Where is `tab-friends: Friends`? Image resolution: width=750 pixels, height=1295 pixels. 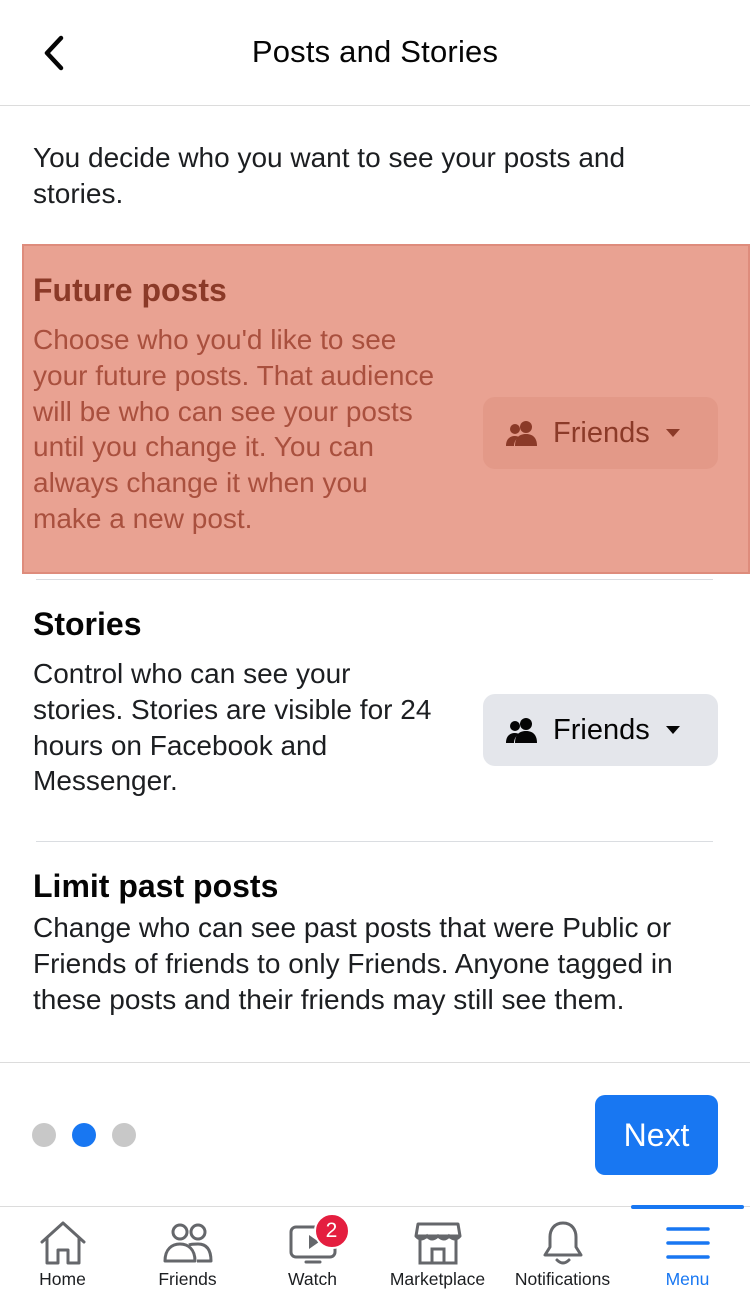
tab-friends: Friends is located at coordinates (187, 1251).